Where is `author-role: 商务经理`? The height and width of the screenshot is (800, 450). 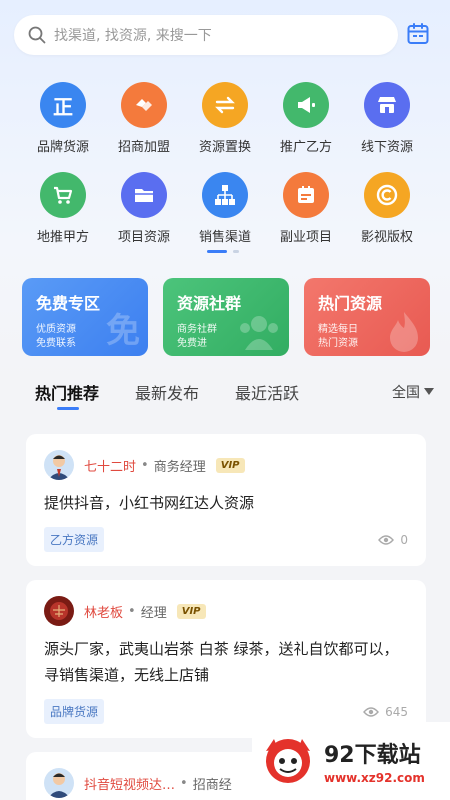
author-role: 商务经理 is located at coordinates (179, 467).